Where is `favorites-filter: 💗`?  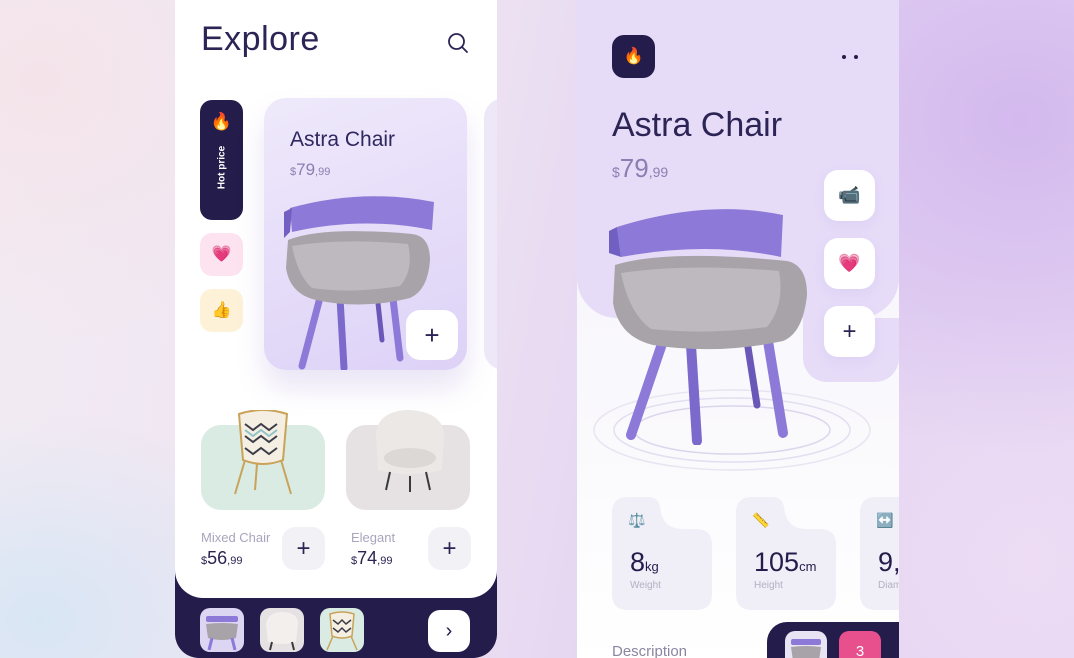
favorites-filter: 💗 is located at coordinates (221, 254).